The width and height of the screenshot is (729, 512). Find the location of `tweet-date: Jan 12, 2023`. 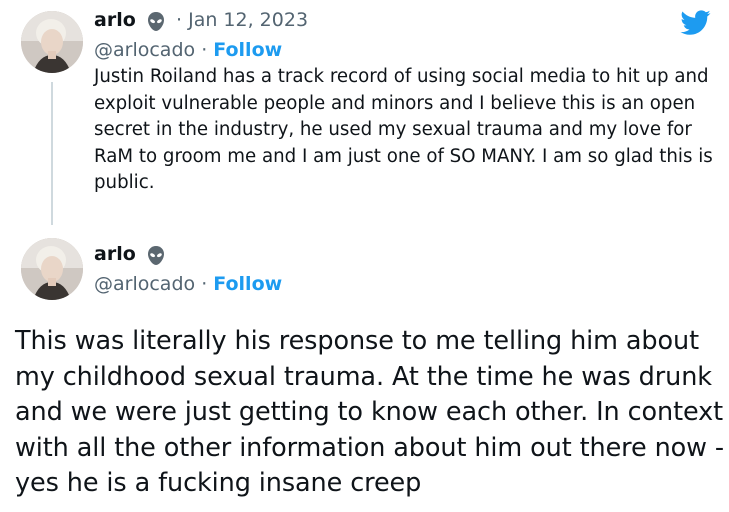

tweet-date: Jan 12, 2023 is located at coordinates (248, 20).